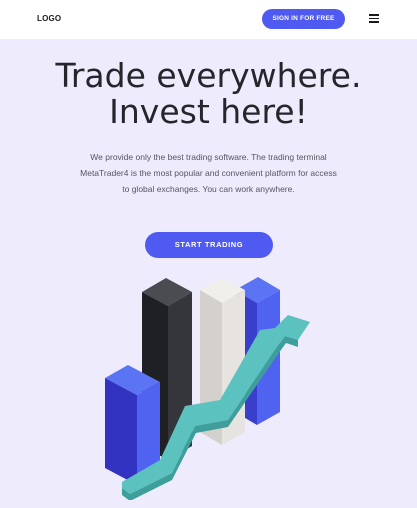  I want to click on hero-title: Trade everywhere. Invest here!, so click(208, 94).